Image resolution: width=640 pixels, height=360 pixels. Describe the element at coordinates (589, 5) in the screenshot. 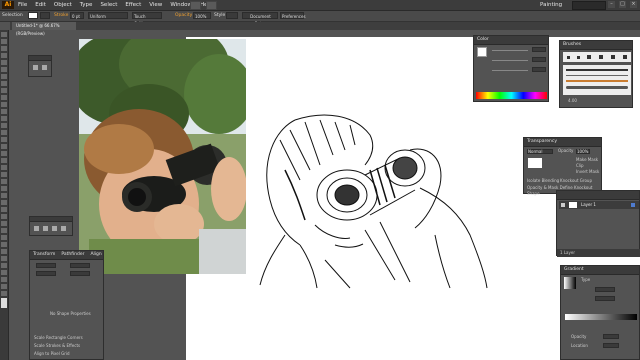

I see `search-input` at that location.